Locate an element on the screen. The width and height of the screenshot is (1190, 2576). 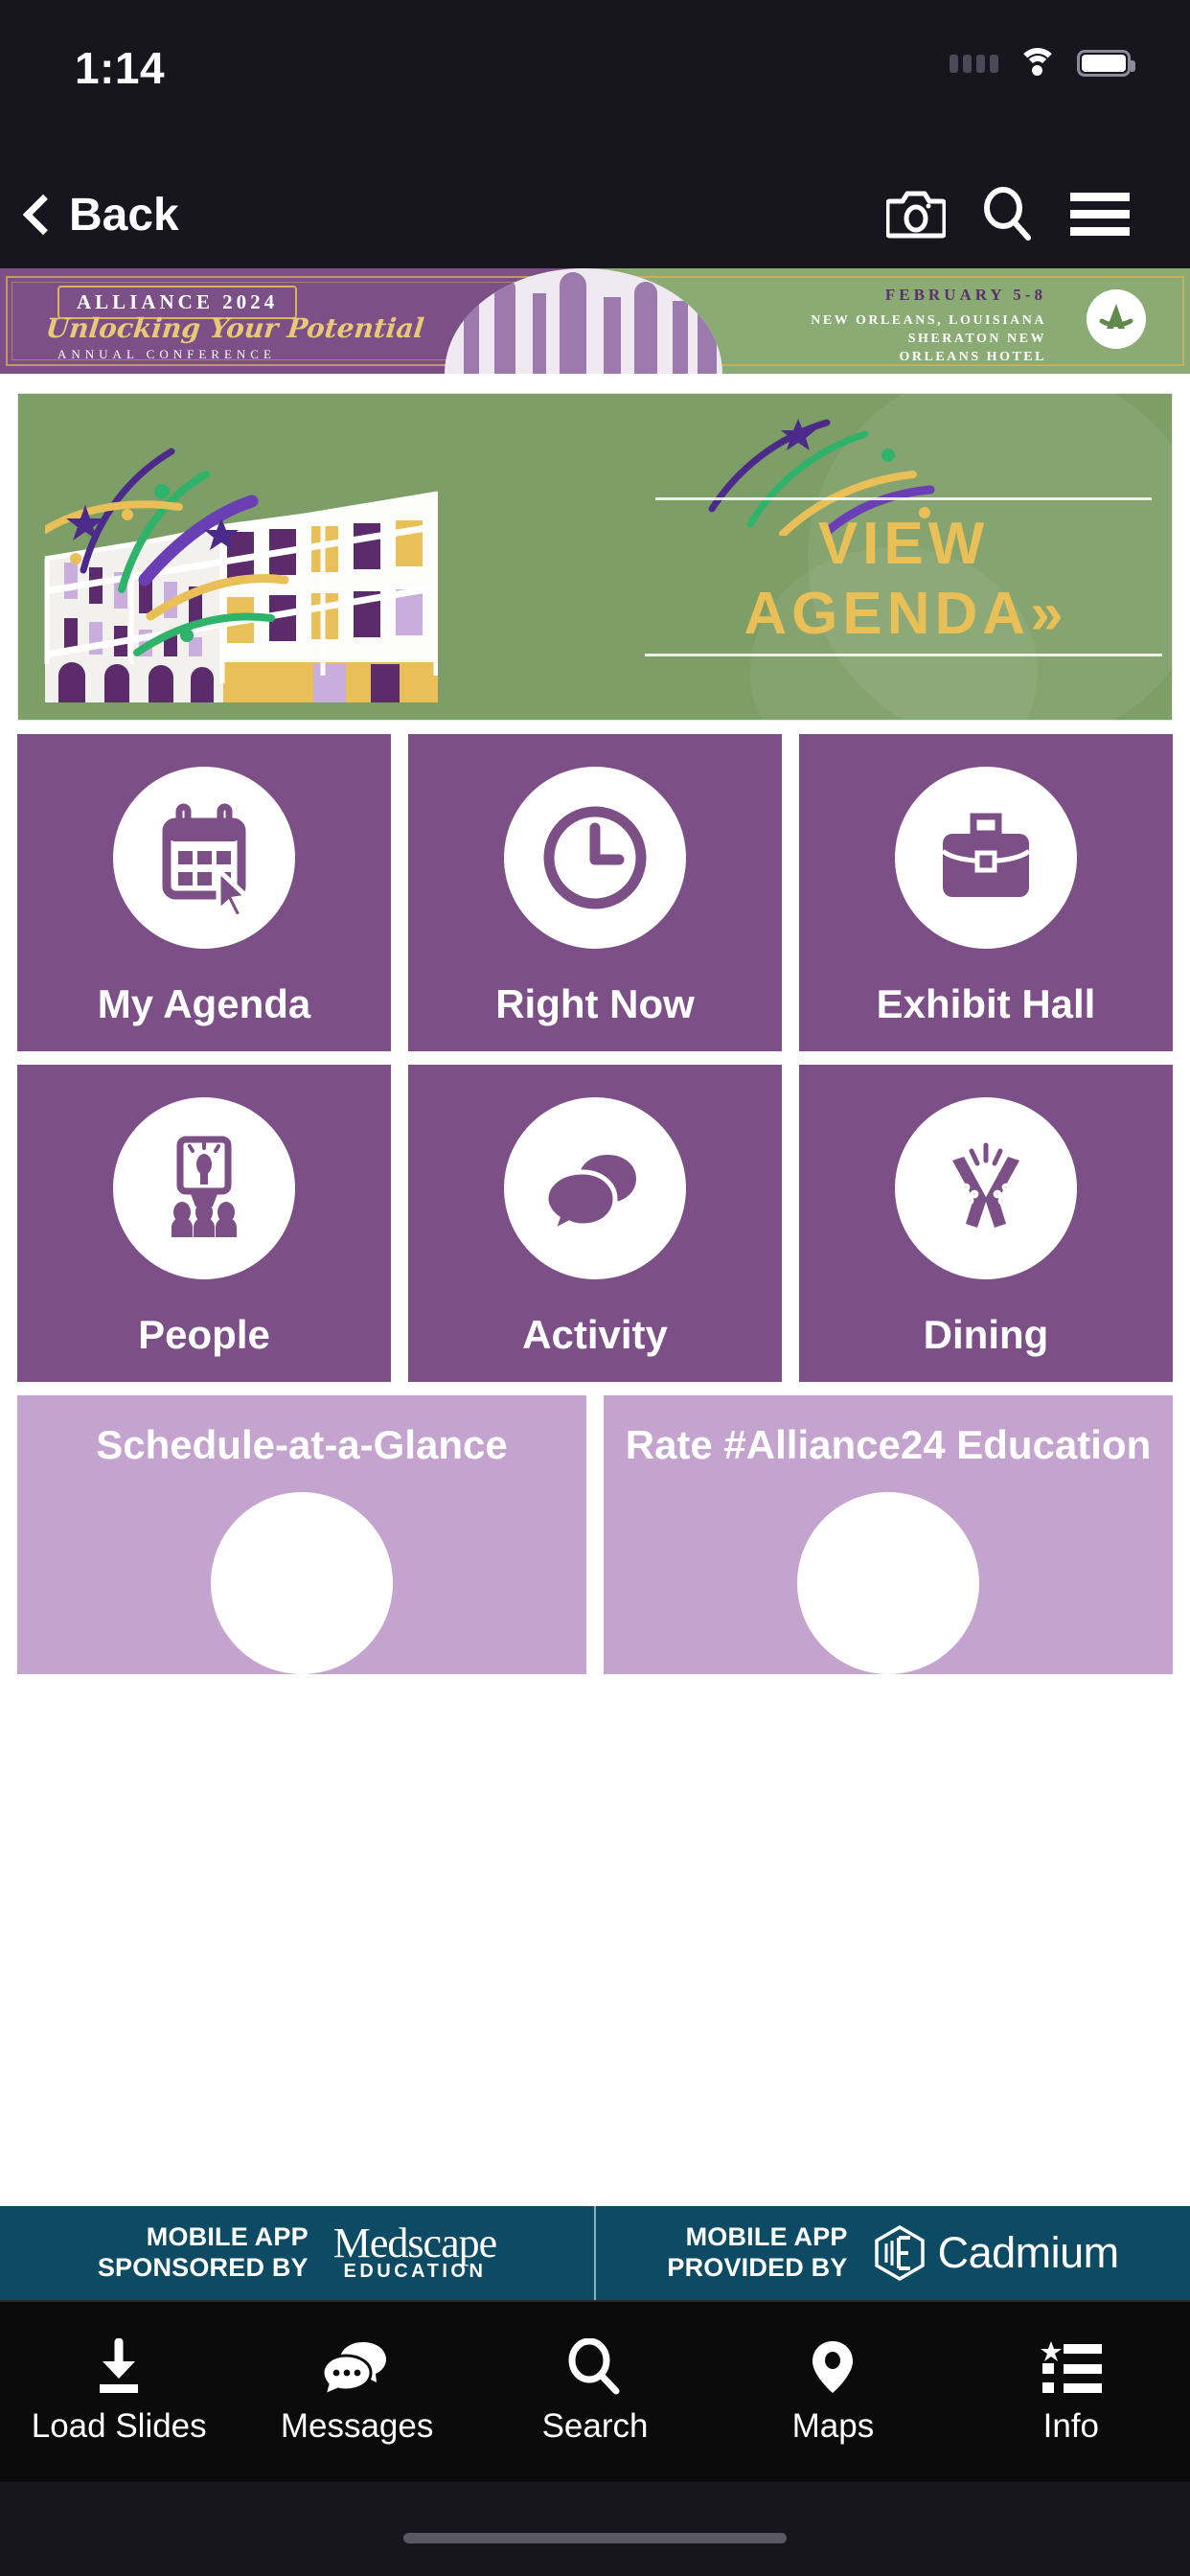
camera-button is located at coordinates (916, 214).